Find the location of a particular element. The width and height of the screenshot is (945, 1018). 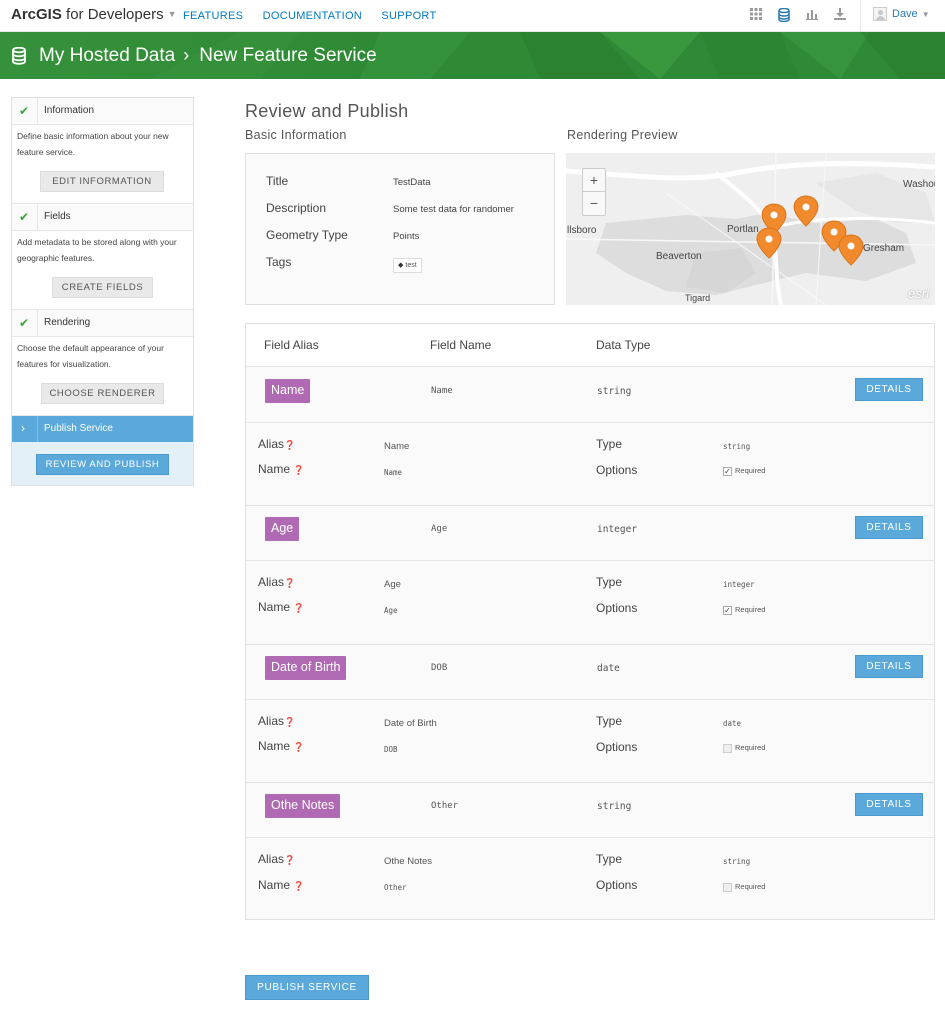

chart-icon is located at coordinates (812, 15).